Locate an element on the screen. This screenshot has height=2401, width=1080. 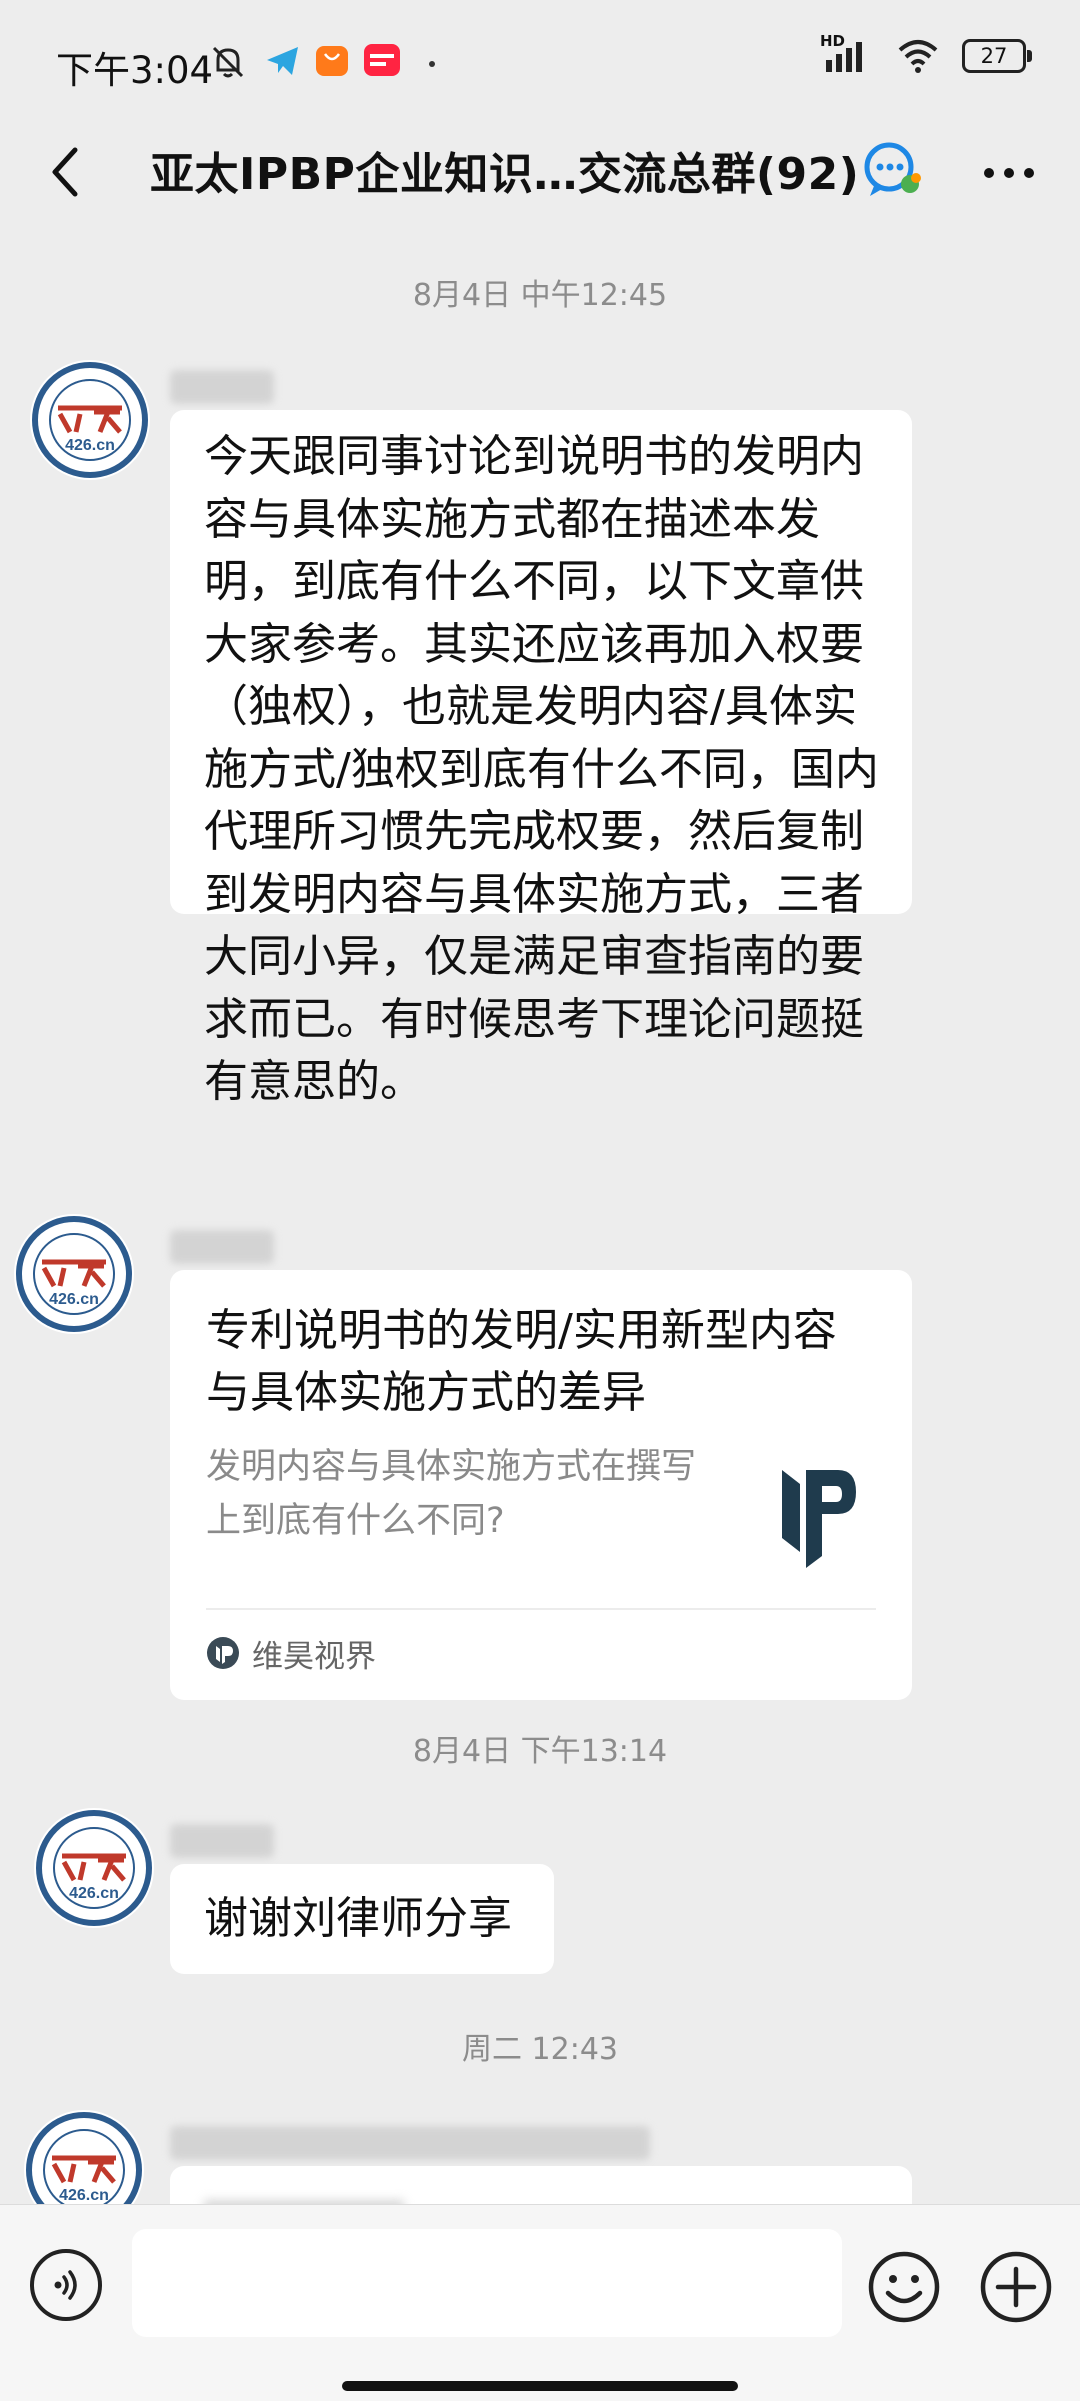
shopping-app-icon is located at coordinates (332, 61).